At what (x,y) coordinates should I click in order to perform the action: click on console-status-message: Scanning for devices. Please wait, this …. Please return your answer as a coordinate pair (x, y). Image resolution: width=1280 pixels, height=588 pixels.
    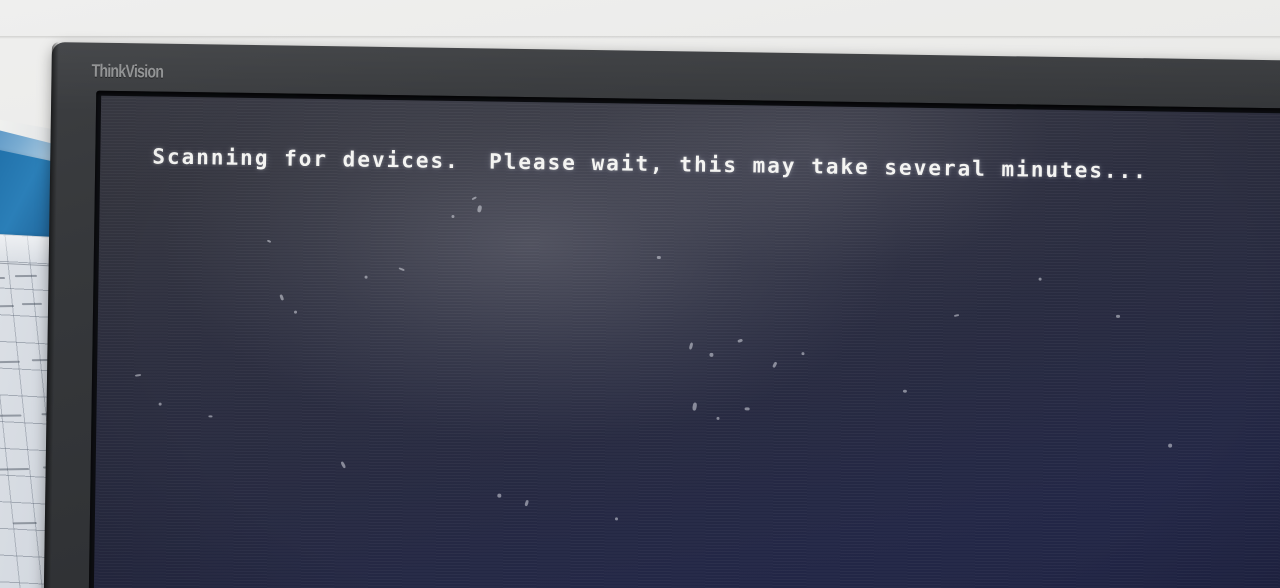
    Looking at the image, I should click on (650, 164).